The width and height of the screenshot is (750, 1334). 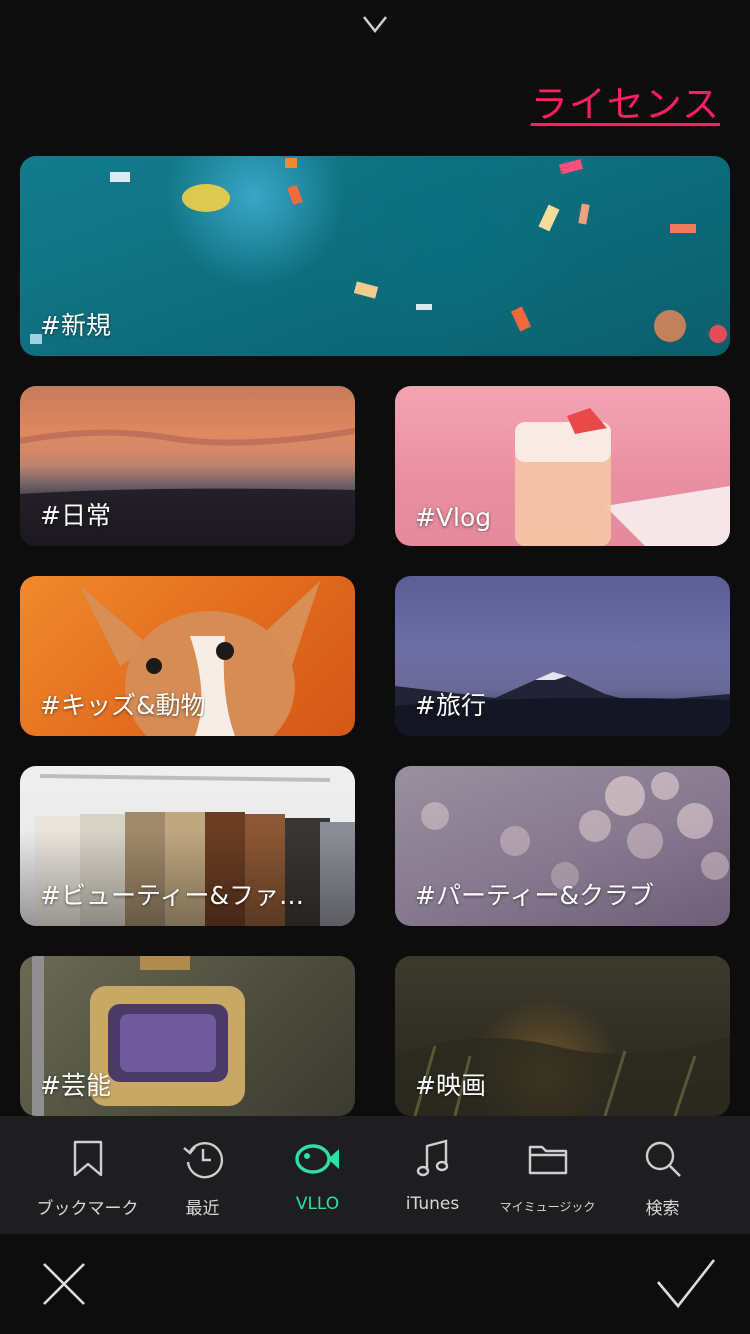 What do you see at coordinates (562, 1036) in the screenshot?
I see `category-card-movie: #映画` at bounding box center [562, 1036].